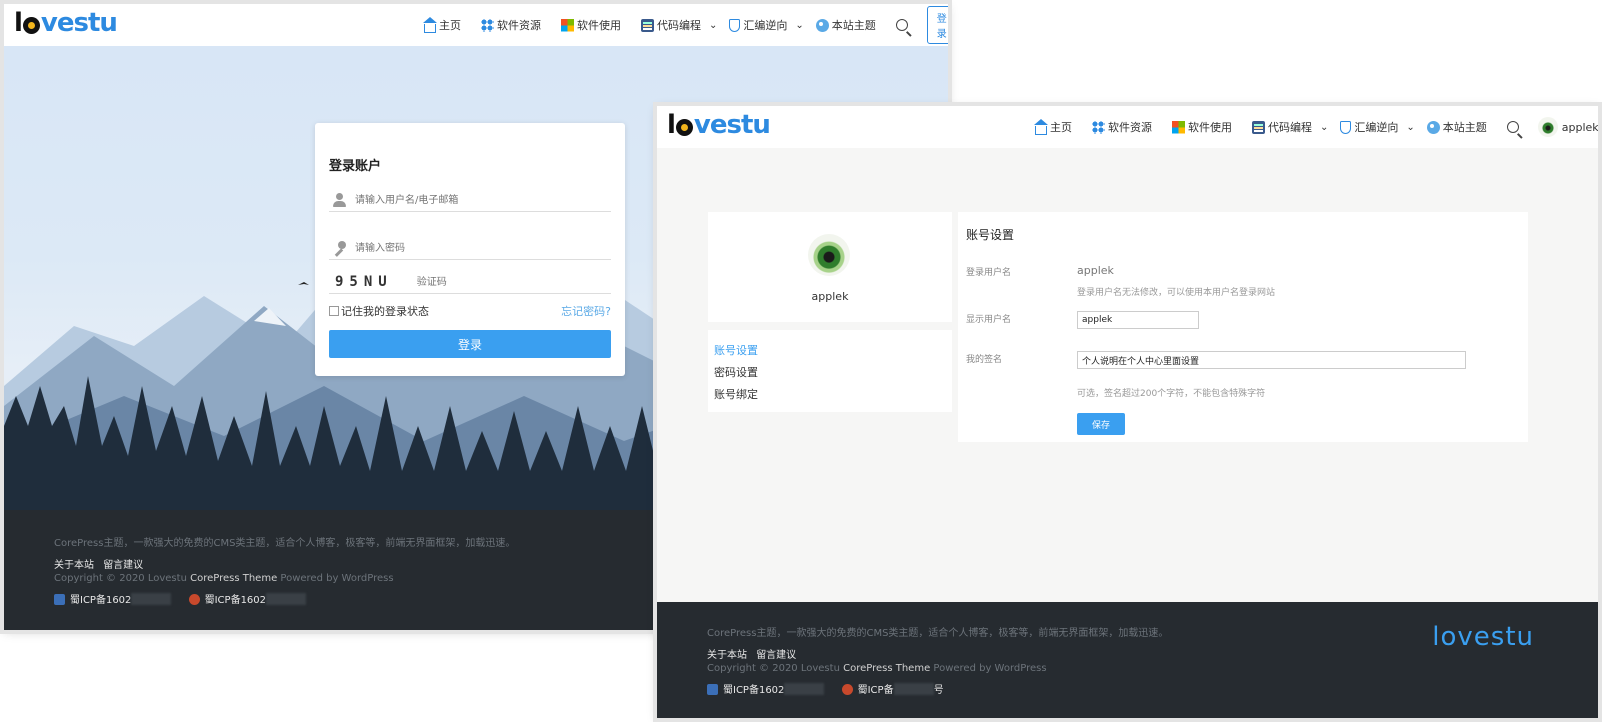 The image size is (1602, 722). Describe the element at coordinates (470, 344) in the screenshot. I see `login-submit-button: 登录` at that location.